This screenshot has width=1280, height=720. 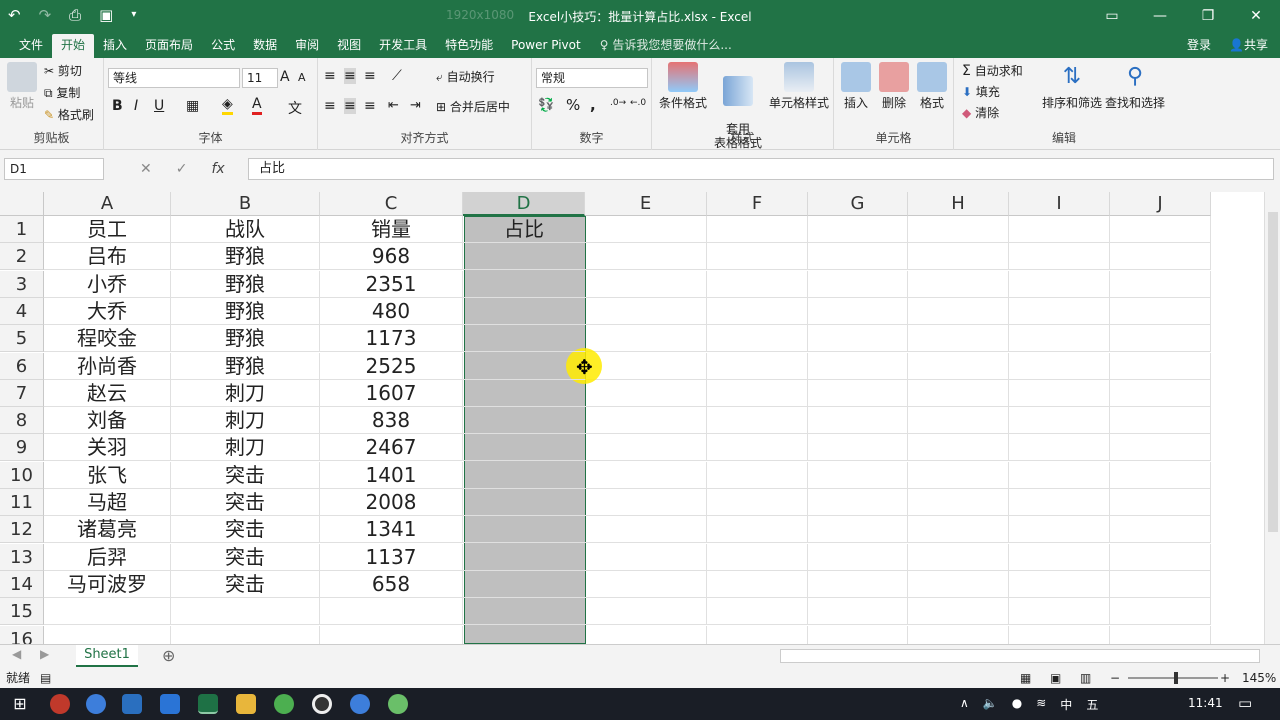 What do you see at coordinates (245, 366) in the screenshot?
I see `cell-b6: 野狼` at bounding box center [245, 366].